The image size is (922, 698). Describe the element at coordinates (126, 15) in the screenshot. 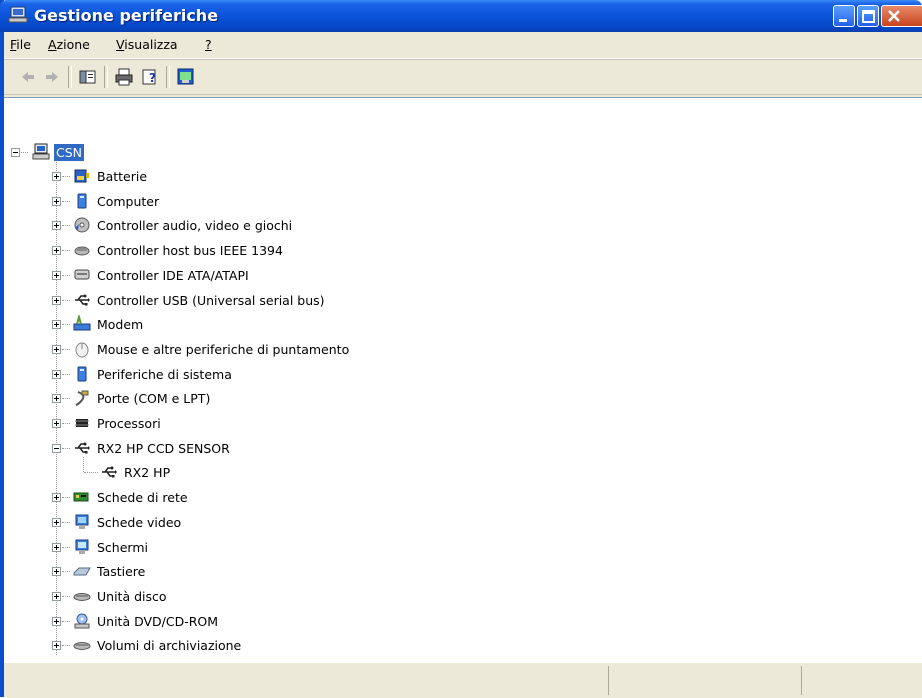

I see `window-title: Gestione periferiche` at that location.